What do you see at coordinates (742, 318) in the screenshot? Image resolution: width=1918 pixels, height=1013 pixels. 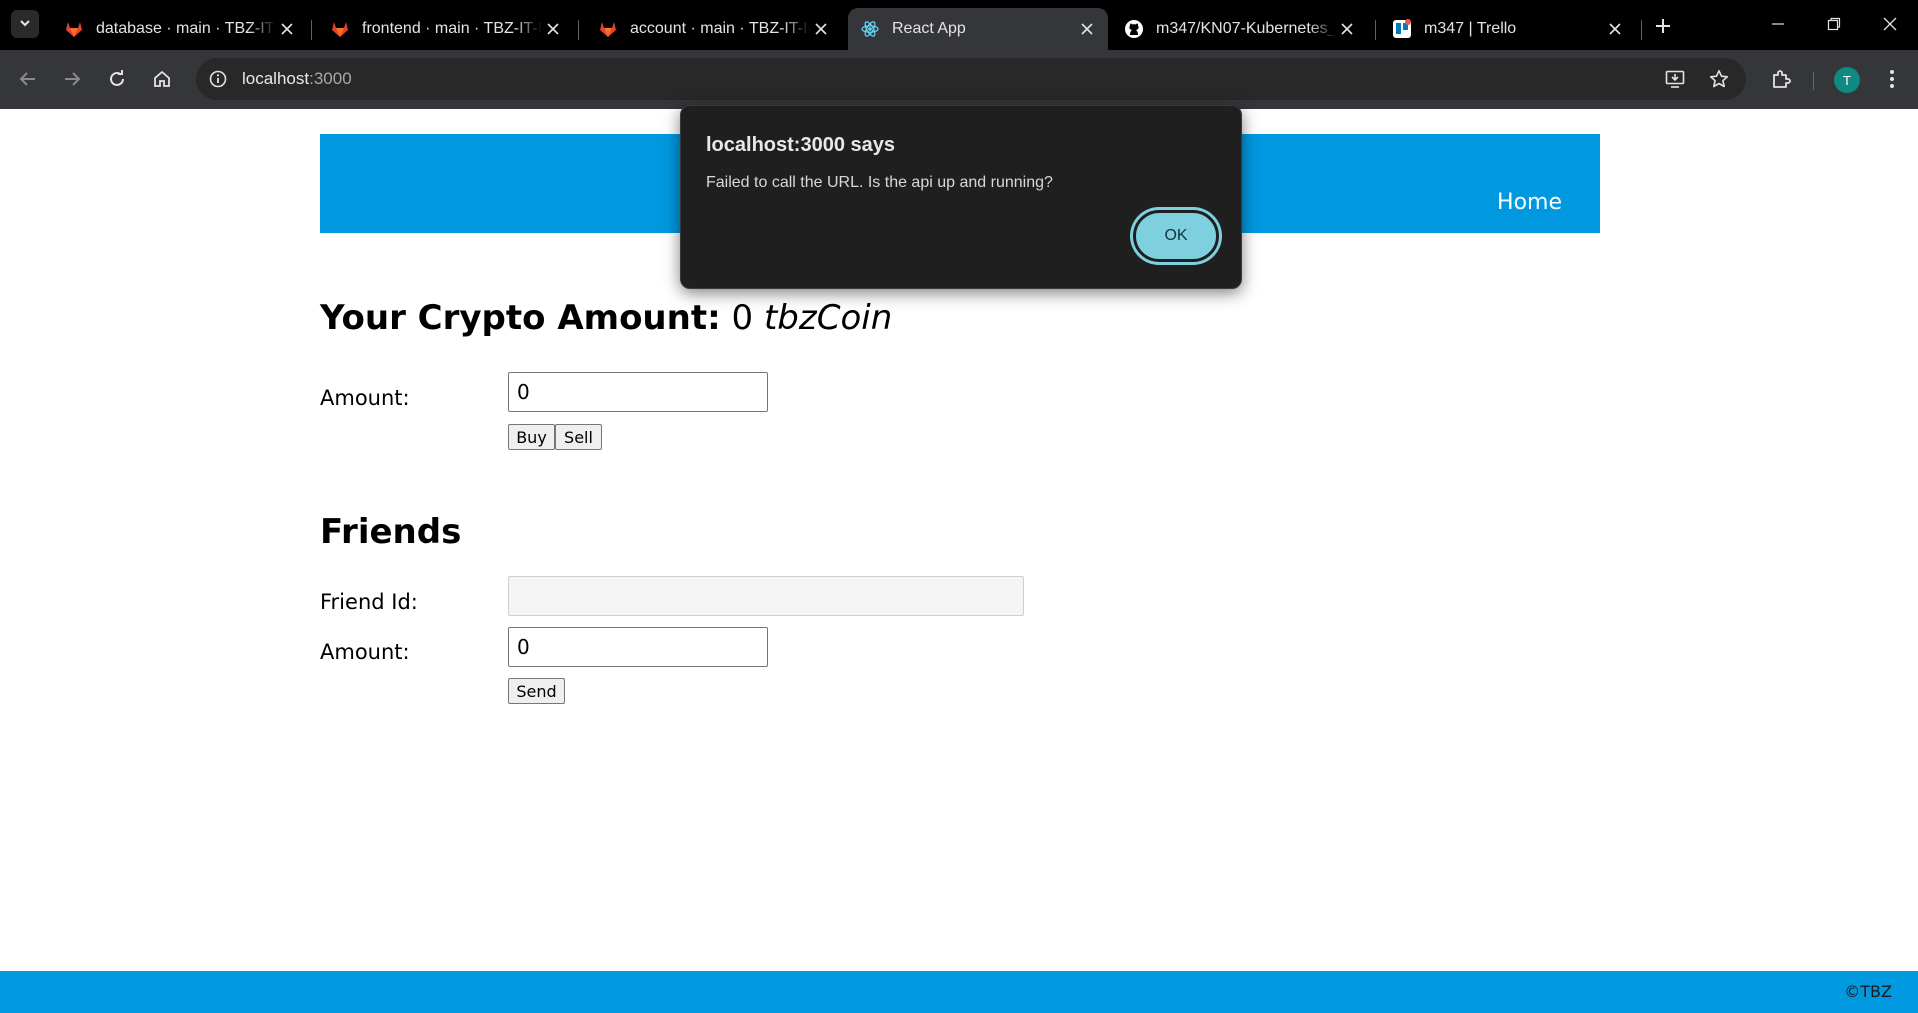 I see `crypto-amount-value: 0` at bounding box center [742, 318].